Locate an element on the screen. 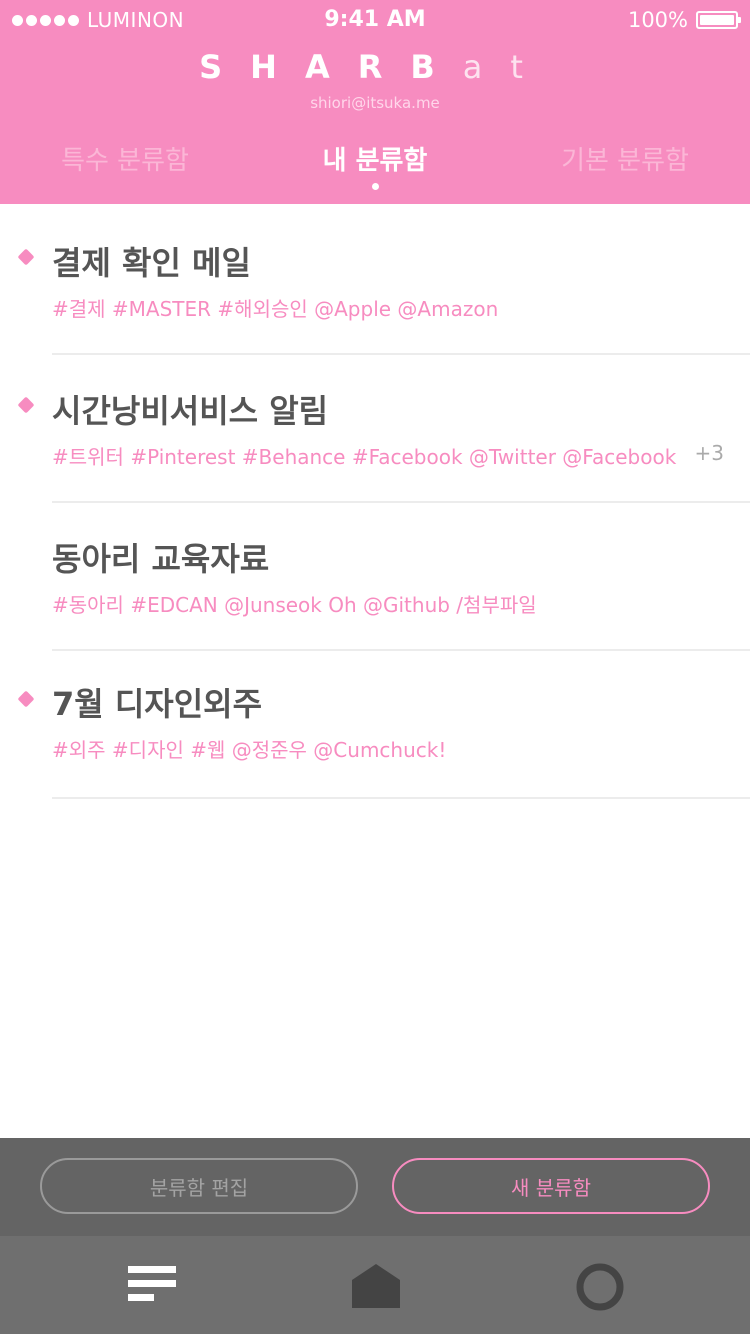 The height and width of the screenshot is (1334, 750). edit-folders-button: 분류함 편집 is located at coordinates (199, 1186).